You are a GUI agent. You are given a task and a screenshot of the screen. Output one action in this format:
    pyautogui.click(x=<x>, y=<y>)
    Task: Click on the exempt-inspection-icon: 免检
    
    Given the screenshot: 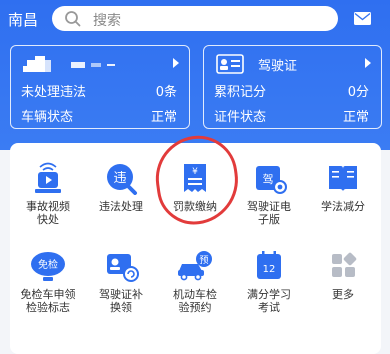 What is the action you would take?
    pyautogui.click(x=48, y=266)
    